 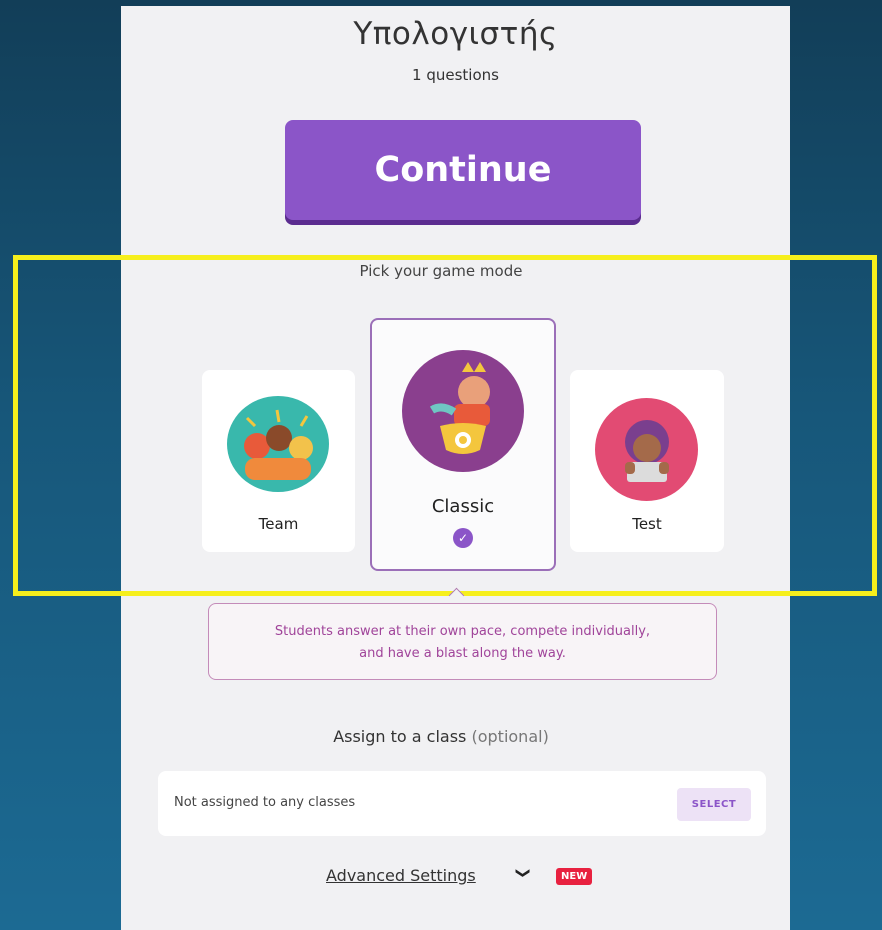 What do you see at coordinates (462, 803) in the screenshot?
I see `class-assignment-field: Not assigned to any classes SELECT` at bounding box center [462, 803].